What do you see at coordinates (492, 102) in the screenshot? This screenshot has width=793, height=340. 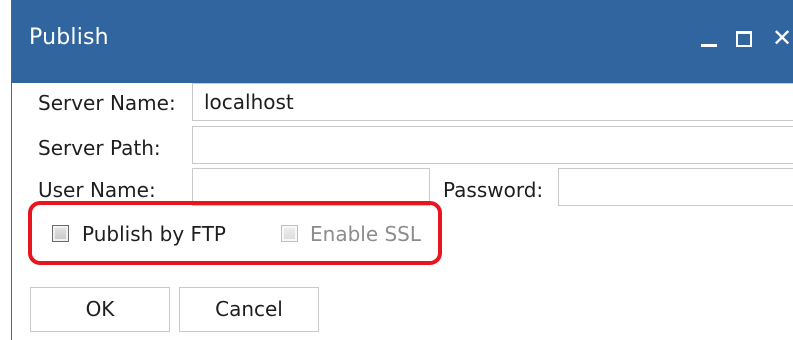 I see `server-name-field: localhost` at bounding box center [492, 102].